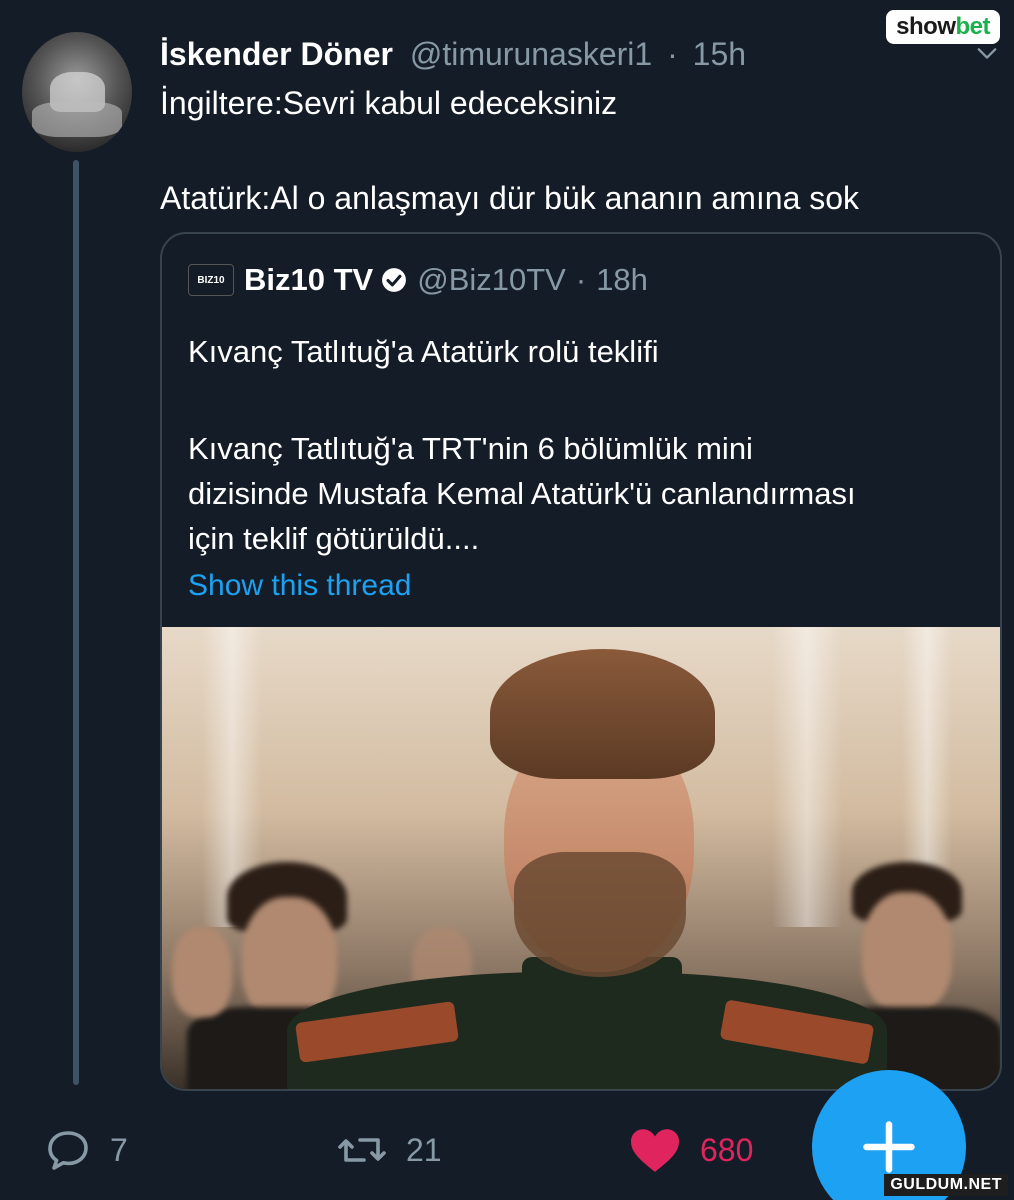 Image resolution: width=1014 pixels, height=1200 pixels. I want to click on showbet-bet-text: bet, so click(973, 26).